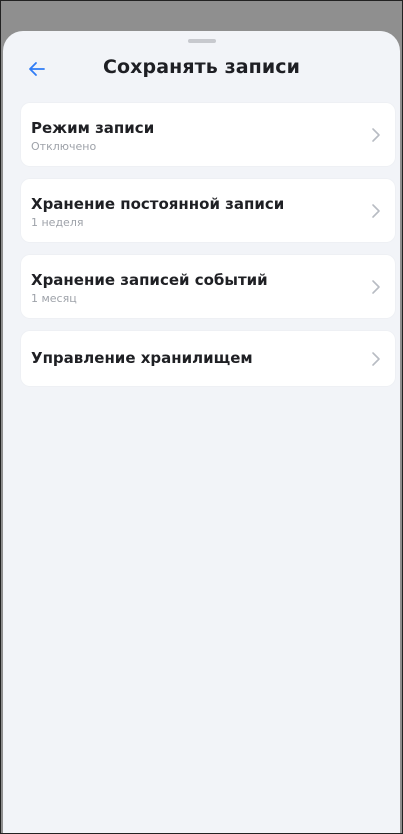 The width and height of the screenshot is (403, 834). Describe the element at coordinates (201, 41) in the screenshot. I see `sheet-drag-handle` at that location.